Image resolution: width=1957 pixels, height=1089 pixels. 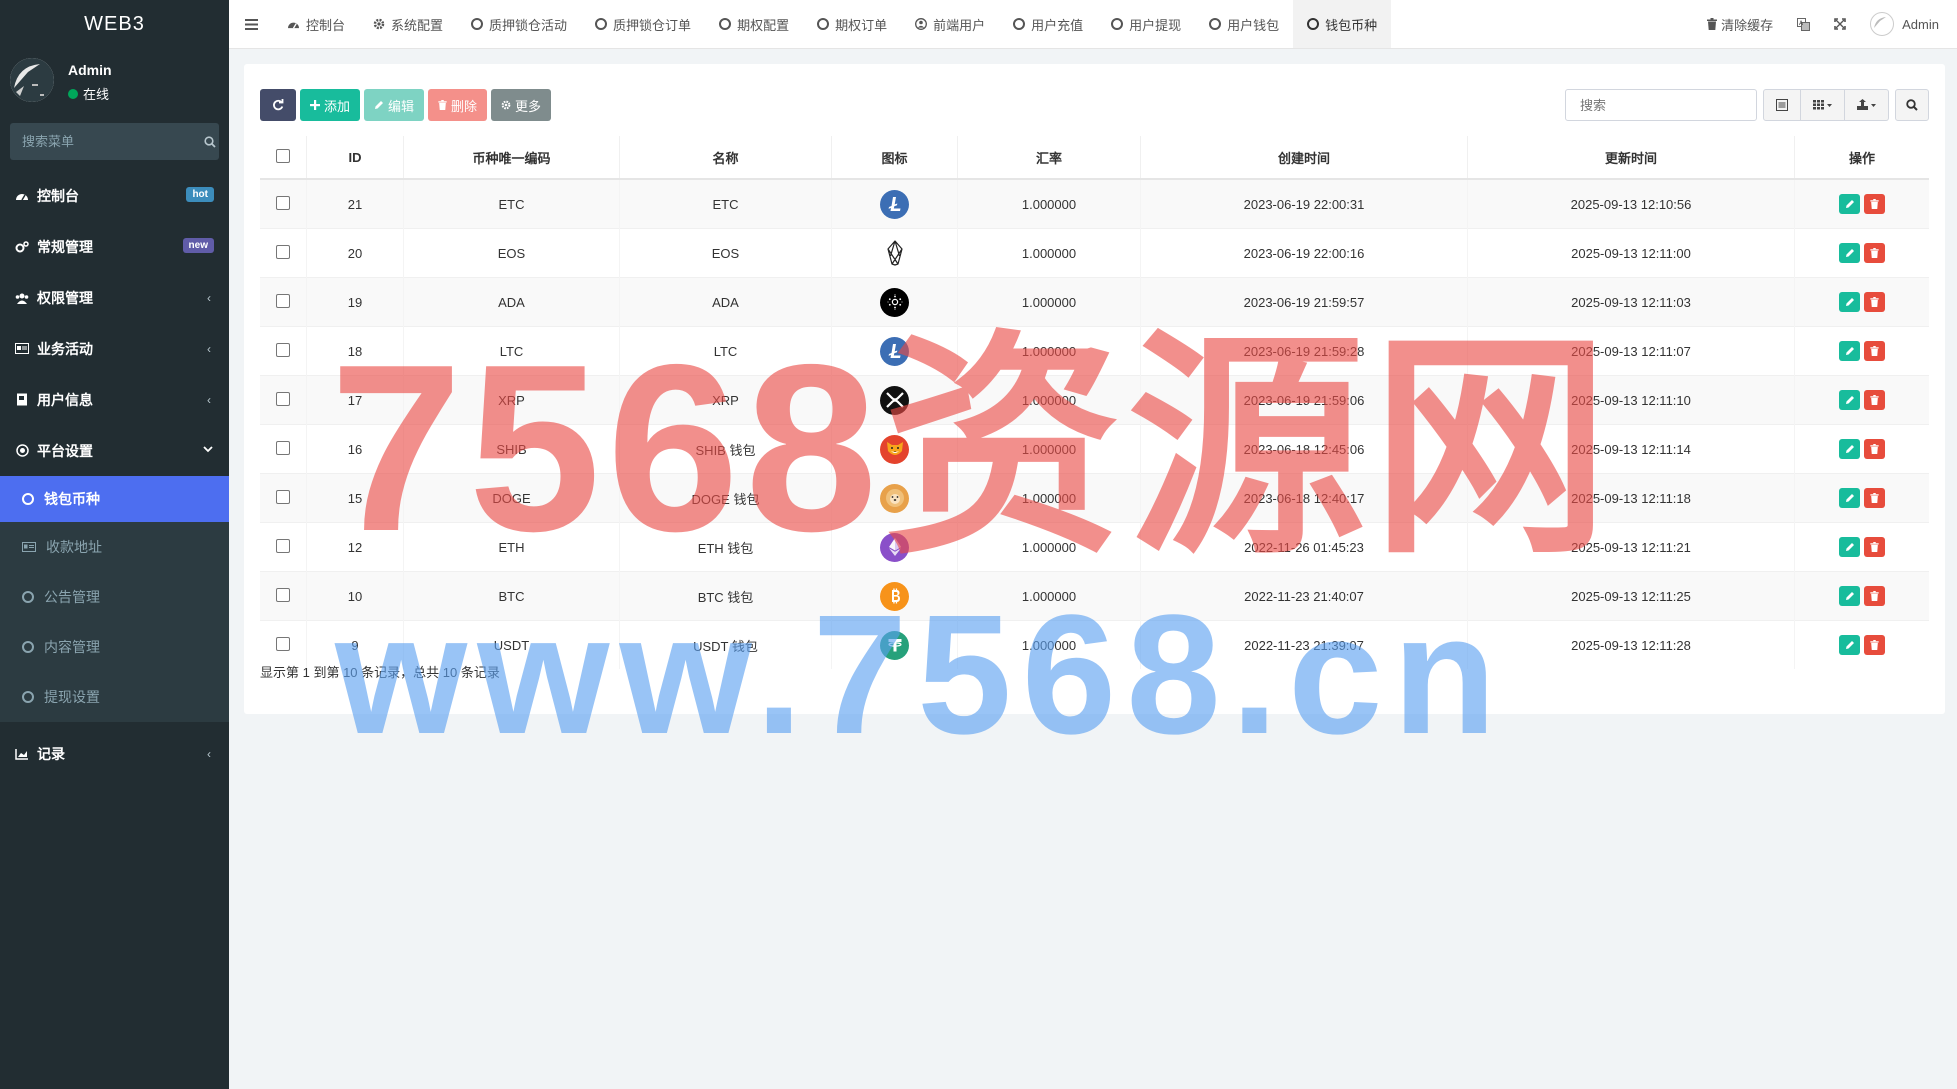 What do you see at coordinates (114, 348) in the screenshot?
I see `sidebar-item-business: 业务活动 ‹` at bounding box center [114, 348].